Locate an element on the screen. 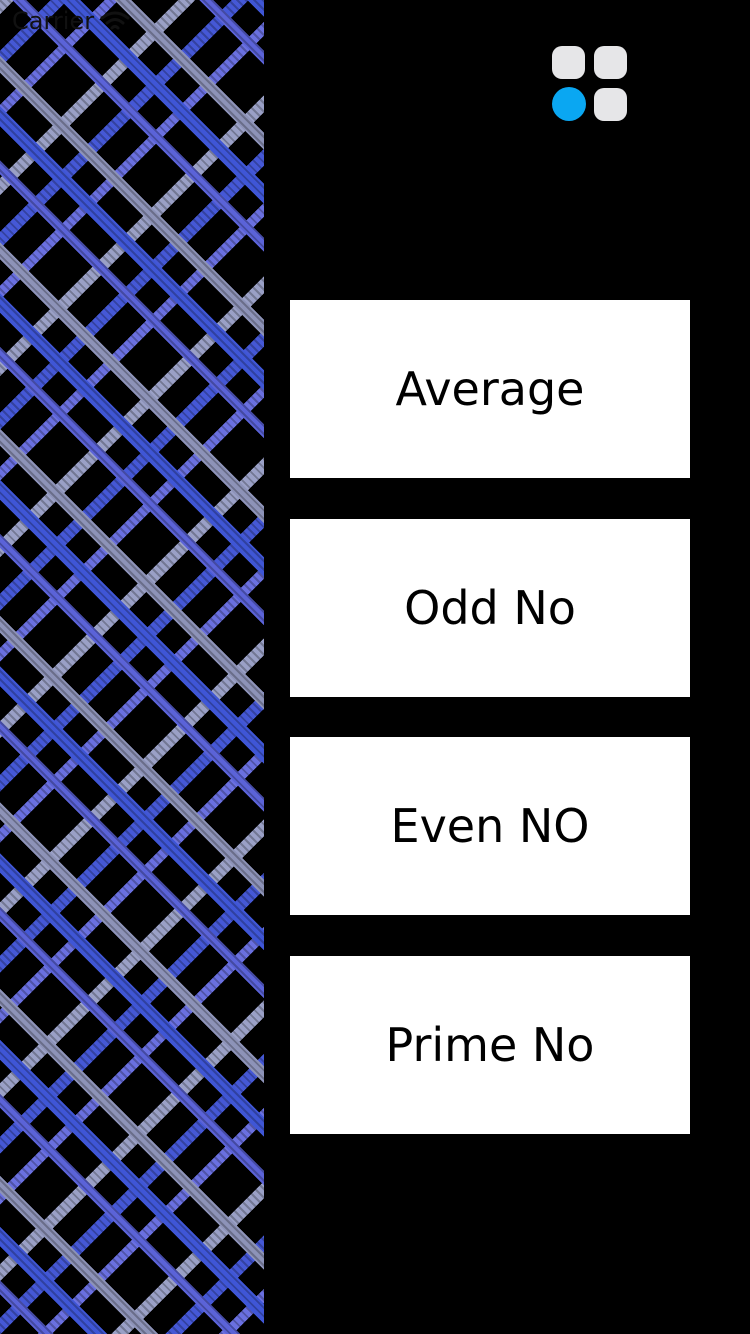 Image resolution: width=750 pixels, height=1334 pixels. odd-number-button: Odd No is located at coordinates (490, 608).